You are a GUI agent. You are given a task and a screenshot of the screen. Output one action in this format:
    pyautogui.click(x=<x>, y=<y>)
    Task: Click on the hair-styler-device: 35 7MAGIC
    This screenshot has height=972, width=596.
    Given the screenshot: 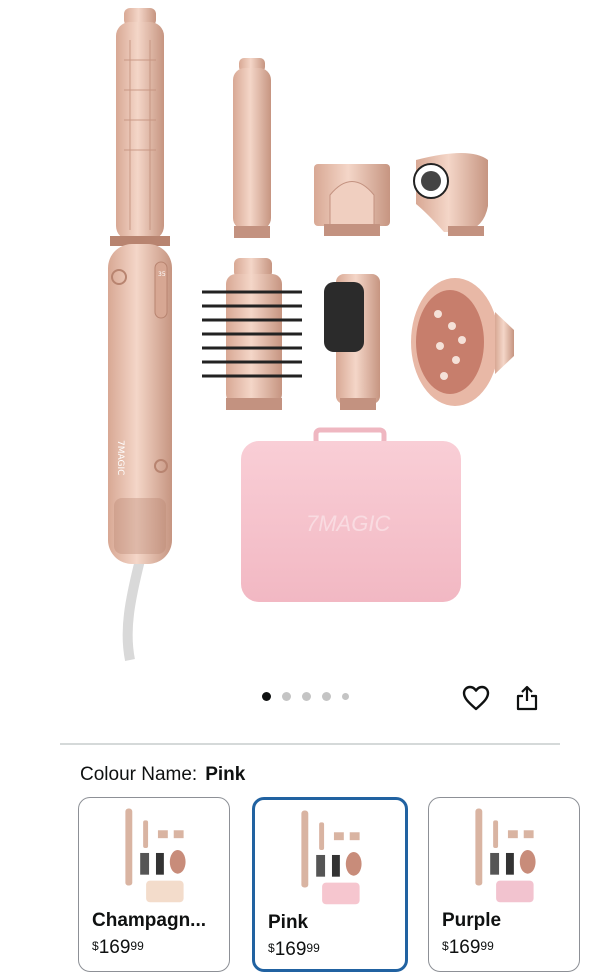 What is the action you would take?
    pyautogui.click(x=140, y=334)
    